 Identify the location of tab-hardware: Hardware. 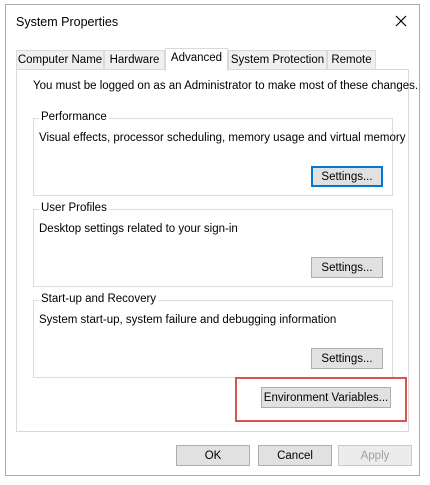
(134, 60).